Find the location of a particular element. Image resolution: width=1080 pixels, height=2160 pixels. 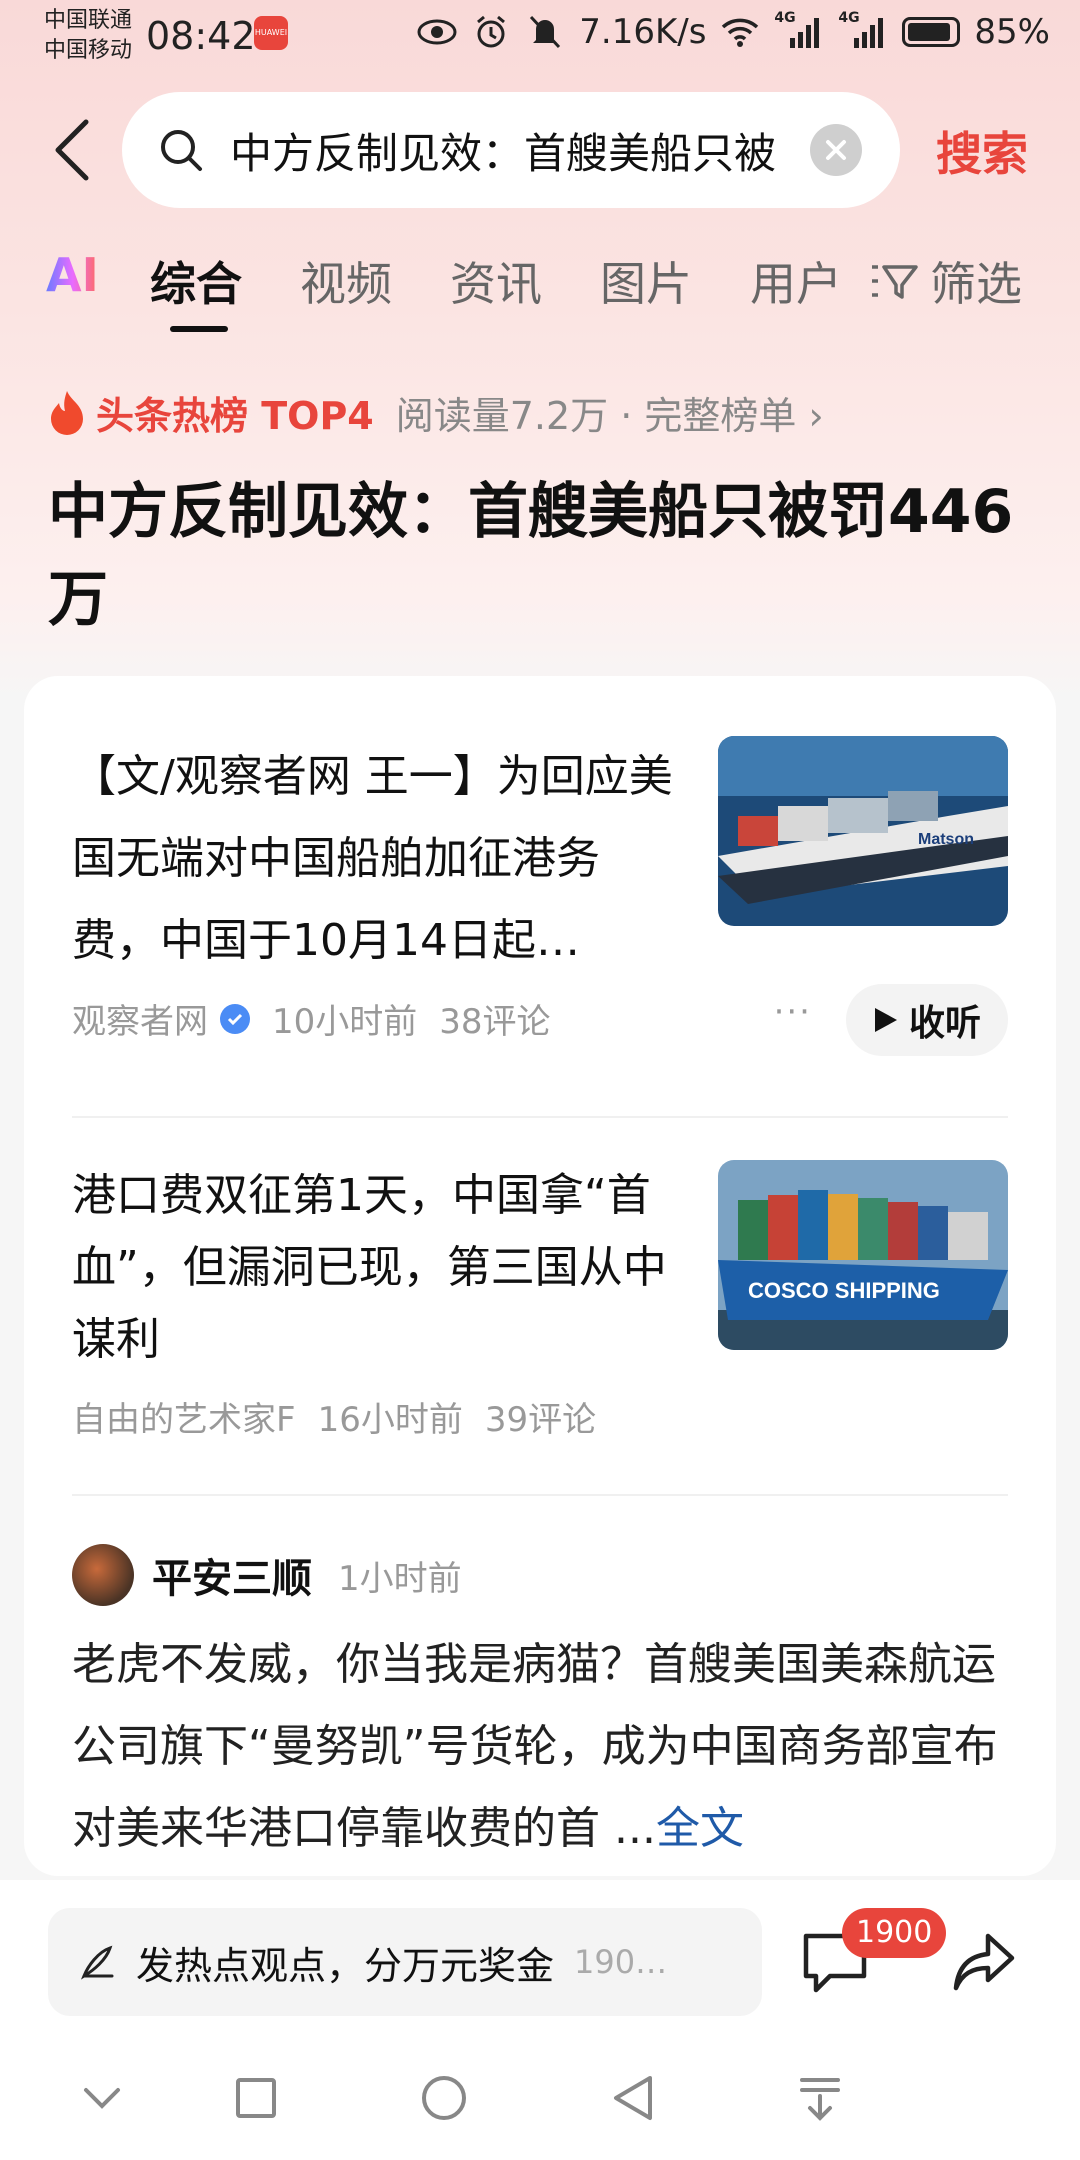

tab-ai: AI is located at coordinates (72, 275).